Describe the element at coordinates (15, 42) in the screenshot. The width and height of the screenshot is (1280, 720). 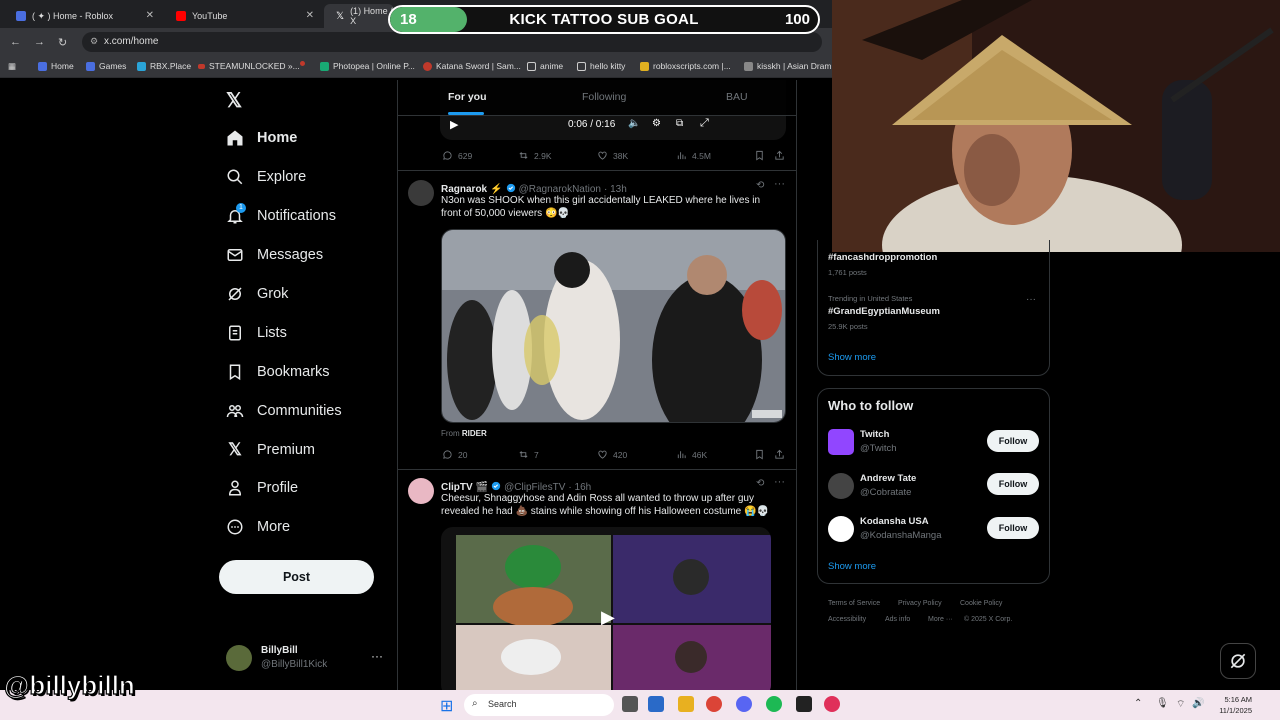
I see `back-icon: ←` at that location.